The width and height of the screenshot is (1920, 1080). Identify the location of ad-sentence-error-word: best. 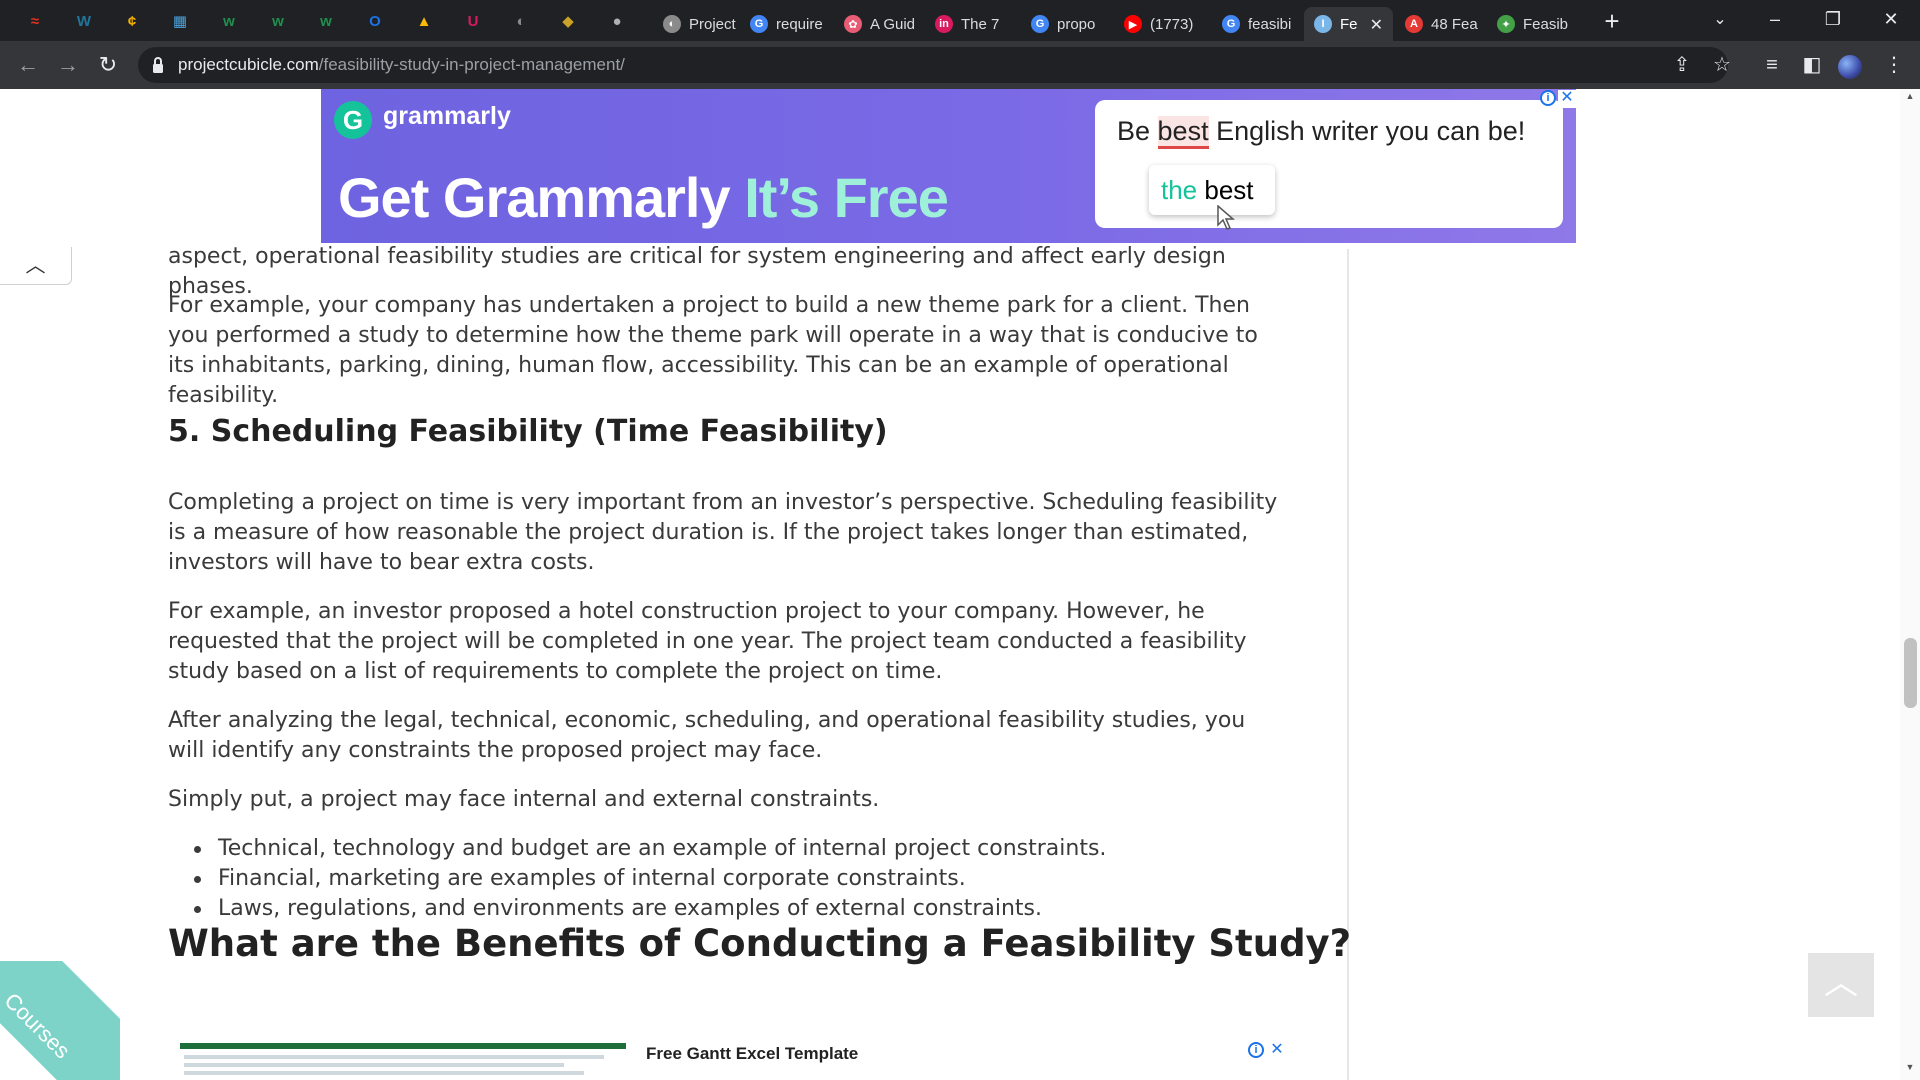
(1183, 132).